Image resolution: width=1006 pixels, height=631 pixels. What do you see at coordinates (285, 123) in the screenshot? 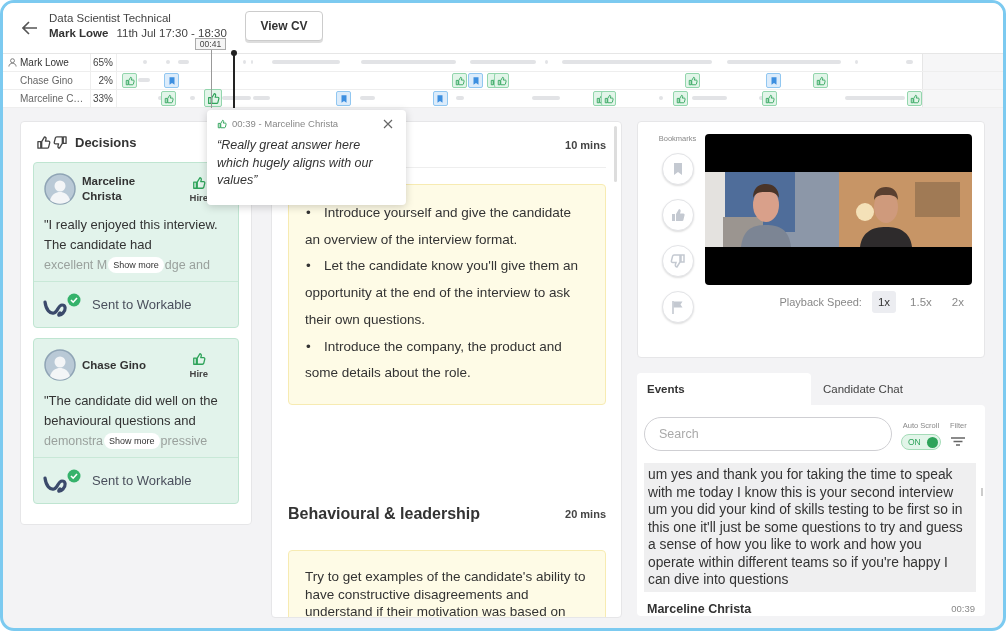
I see `popover-heading: 00:39 - Marceline Christa` at bounding box center [285, 123].